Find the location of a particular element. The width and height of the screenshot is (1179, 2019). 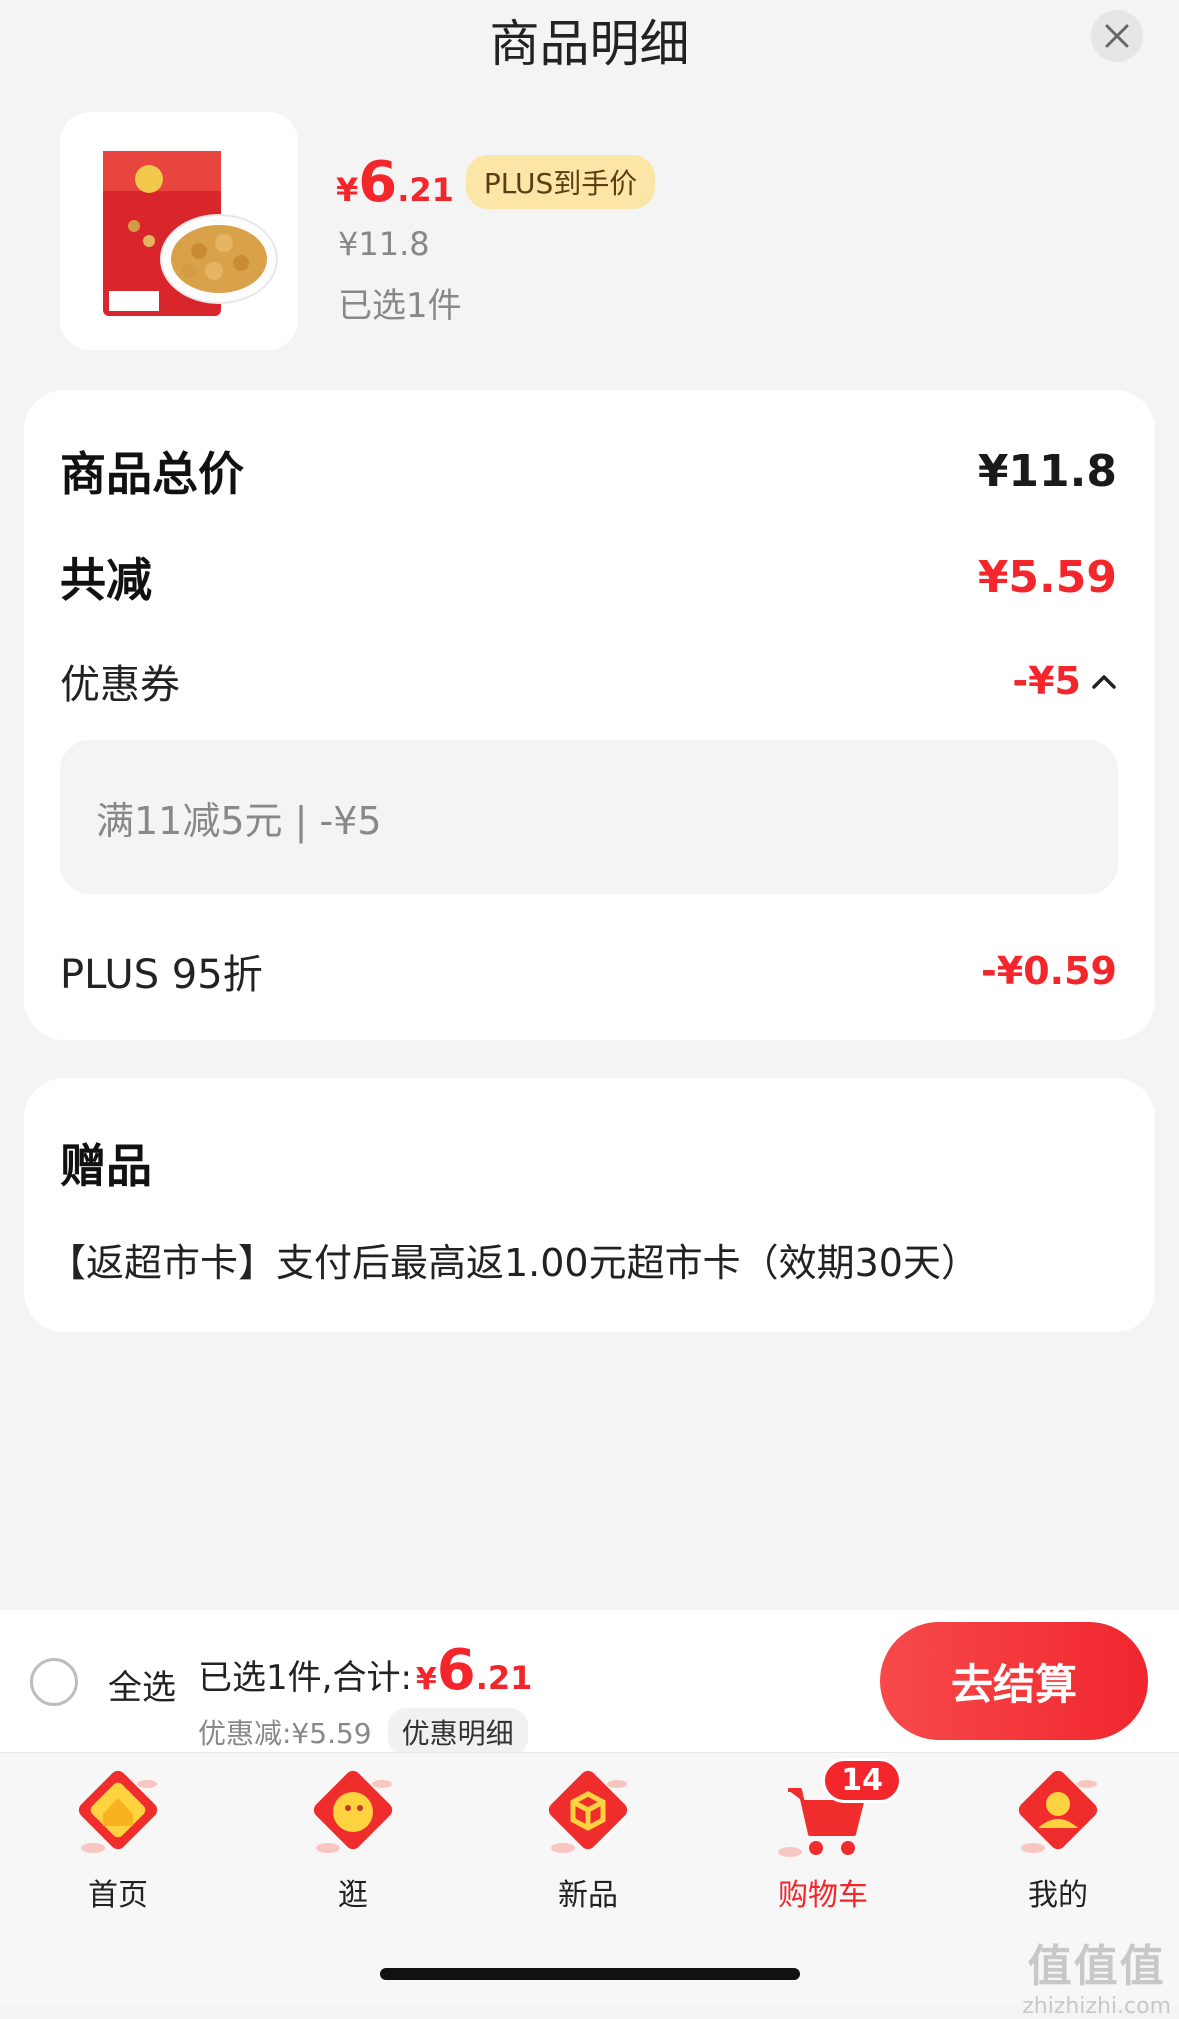

product-image is located at coordinates (179, 231).